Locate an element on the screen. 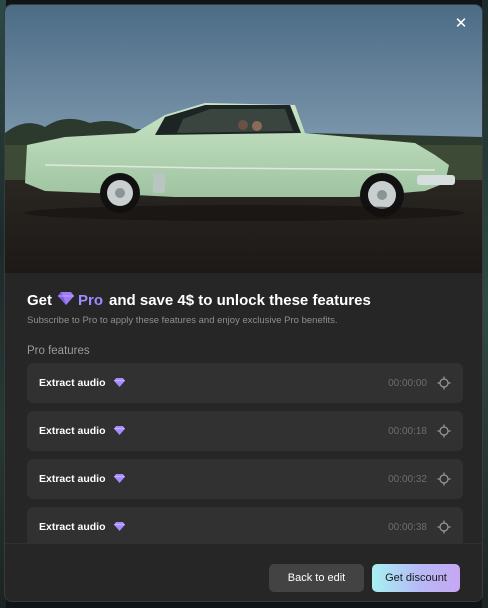 The image size is (488, 608). feature-row: Extract audio 00:00:00 is located at coordinates (245, 383).